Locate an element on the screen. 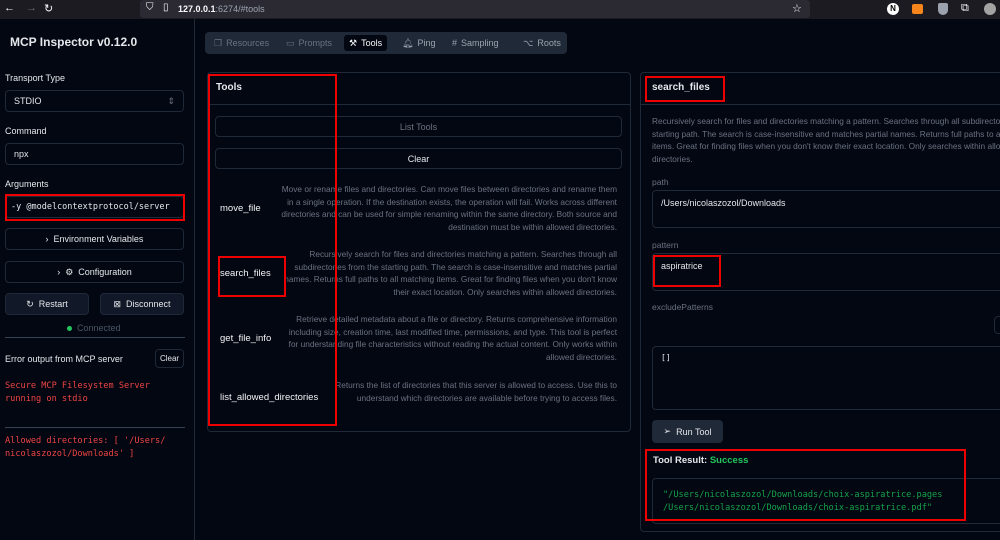 This screenshot has width=1000, height=540. format-json-button is located at coordinates (997, 325).